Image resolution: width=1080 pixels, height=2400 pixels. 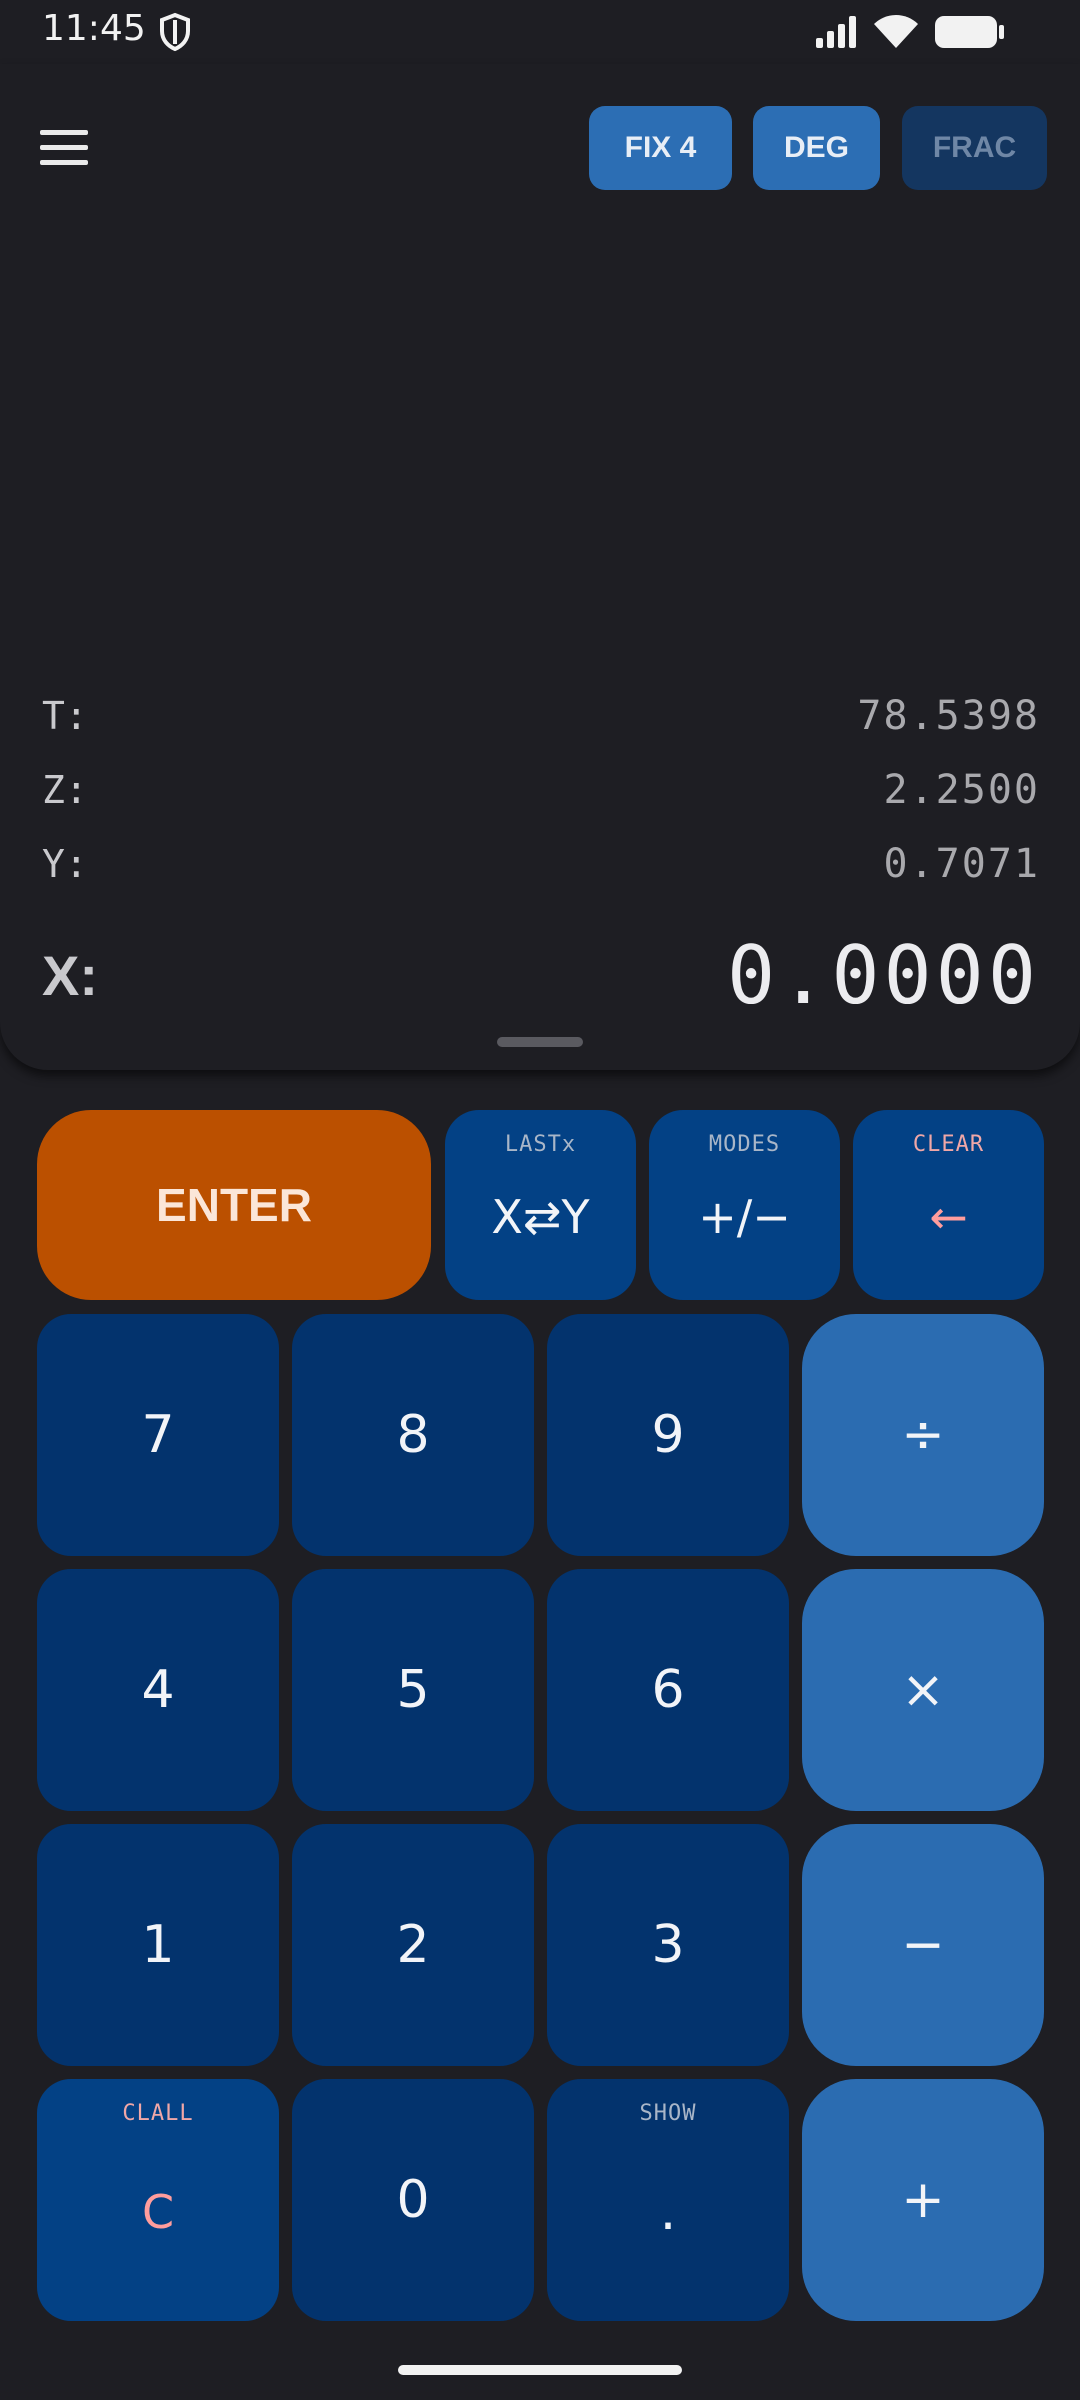 I want to click on add-key: +, so click(x=923, y=2200).